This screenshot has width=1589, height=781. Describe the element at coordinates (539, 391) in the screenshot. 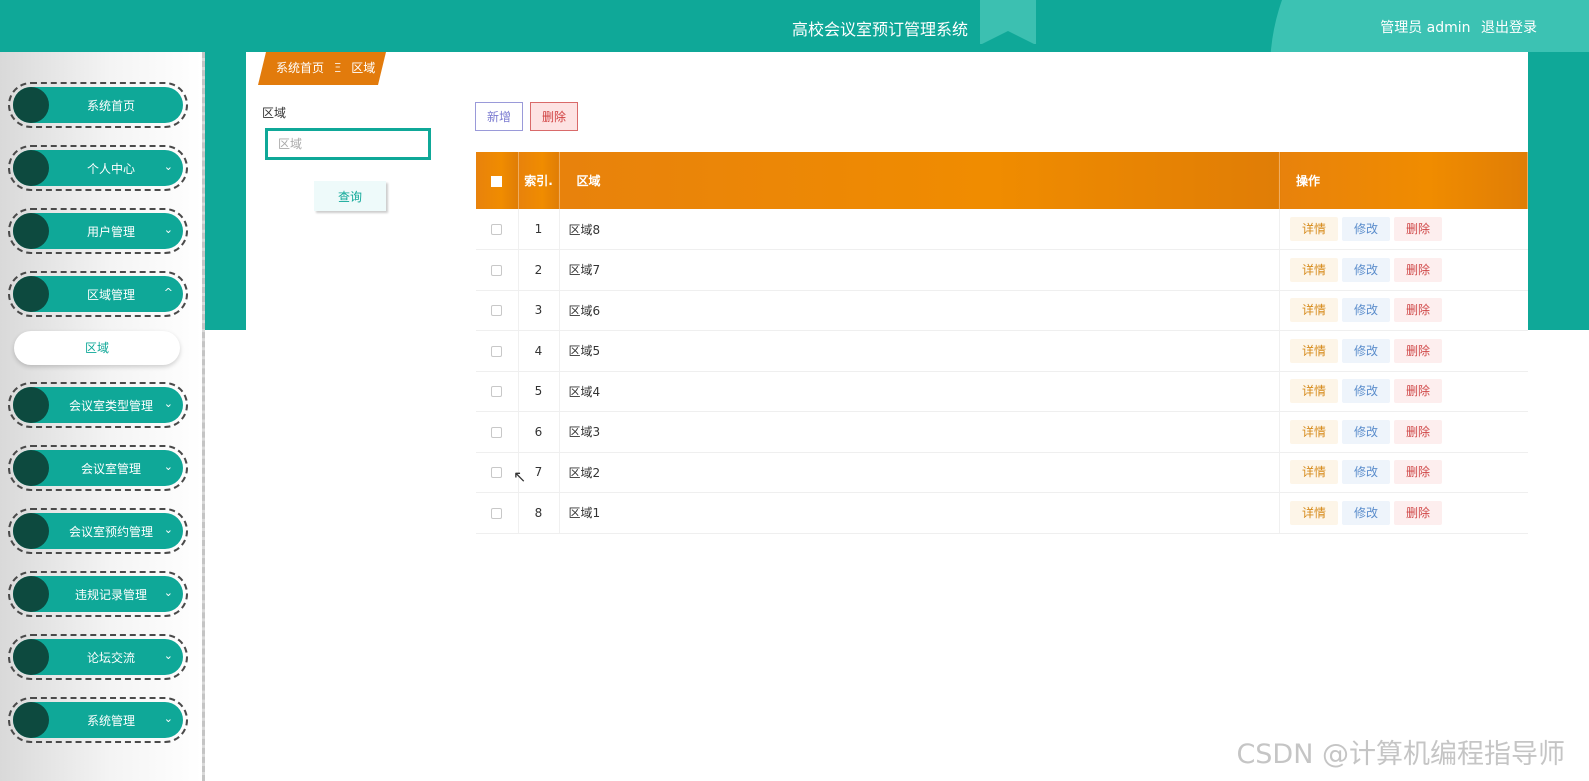

I see `row-index: 5` at that location.